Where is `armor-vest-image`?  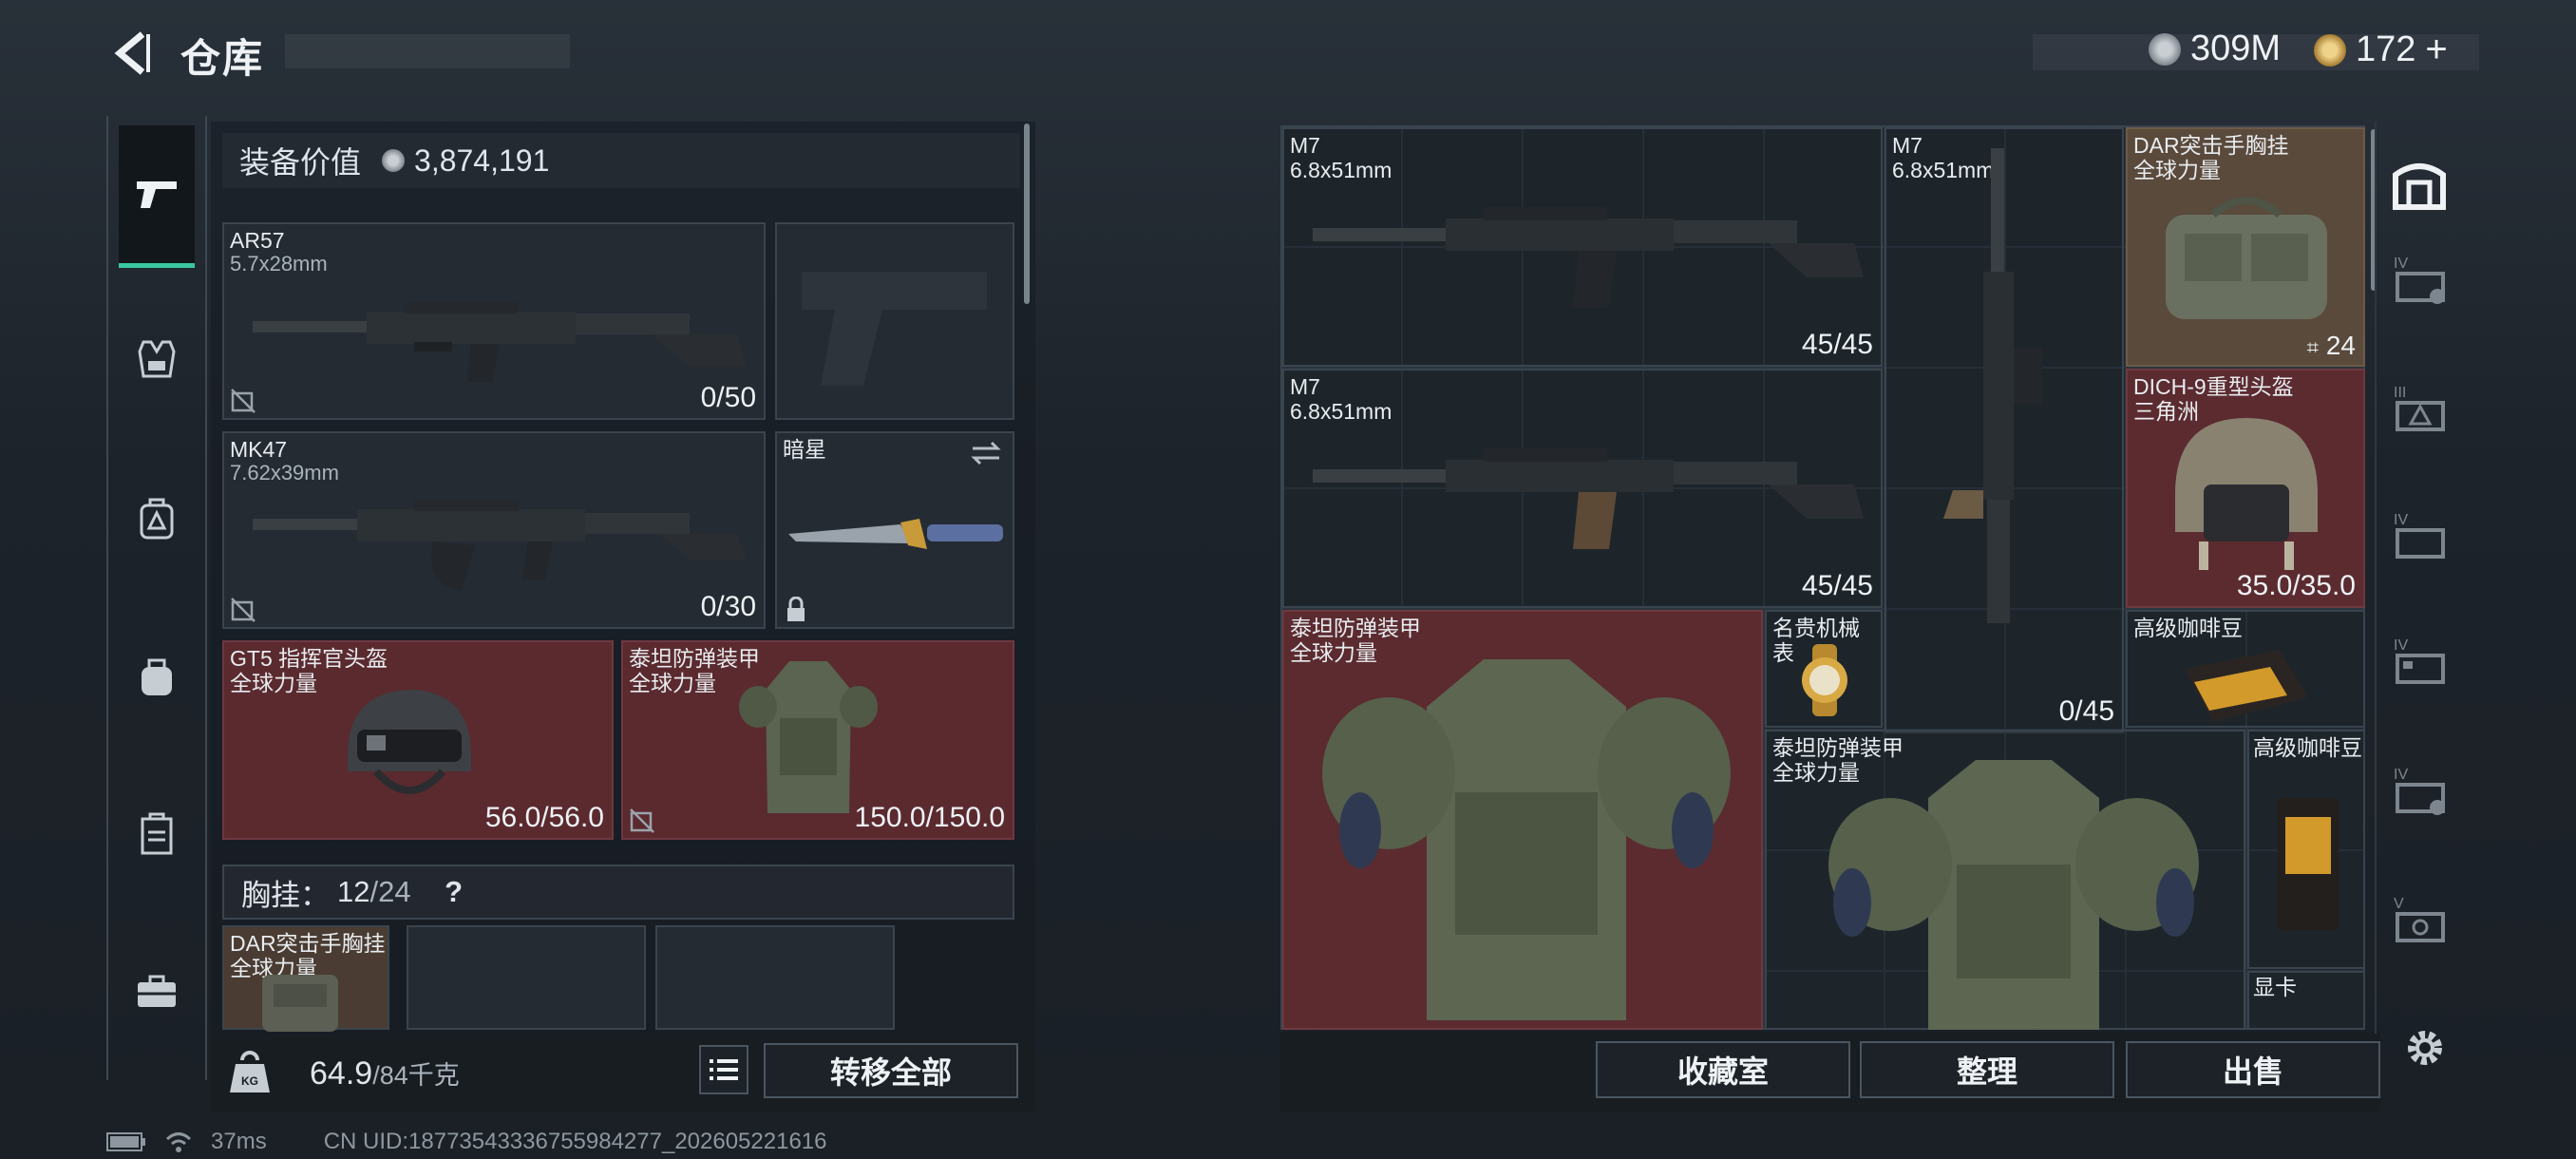
armor-vest-image is located at coordinates (1526, 839).